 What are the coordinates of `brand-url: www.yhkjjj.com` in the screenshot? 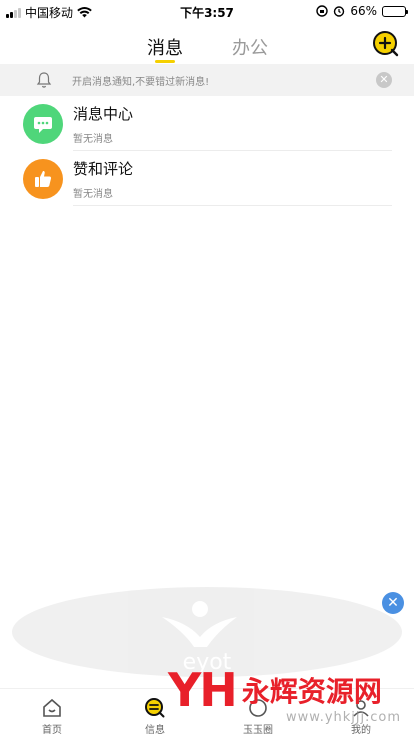 It's located at (344, 717).